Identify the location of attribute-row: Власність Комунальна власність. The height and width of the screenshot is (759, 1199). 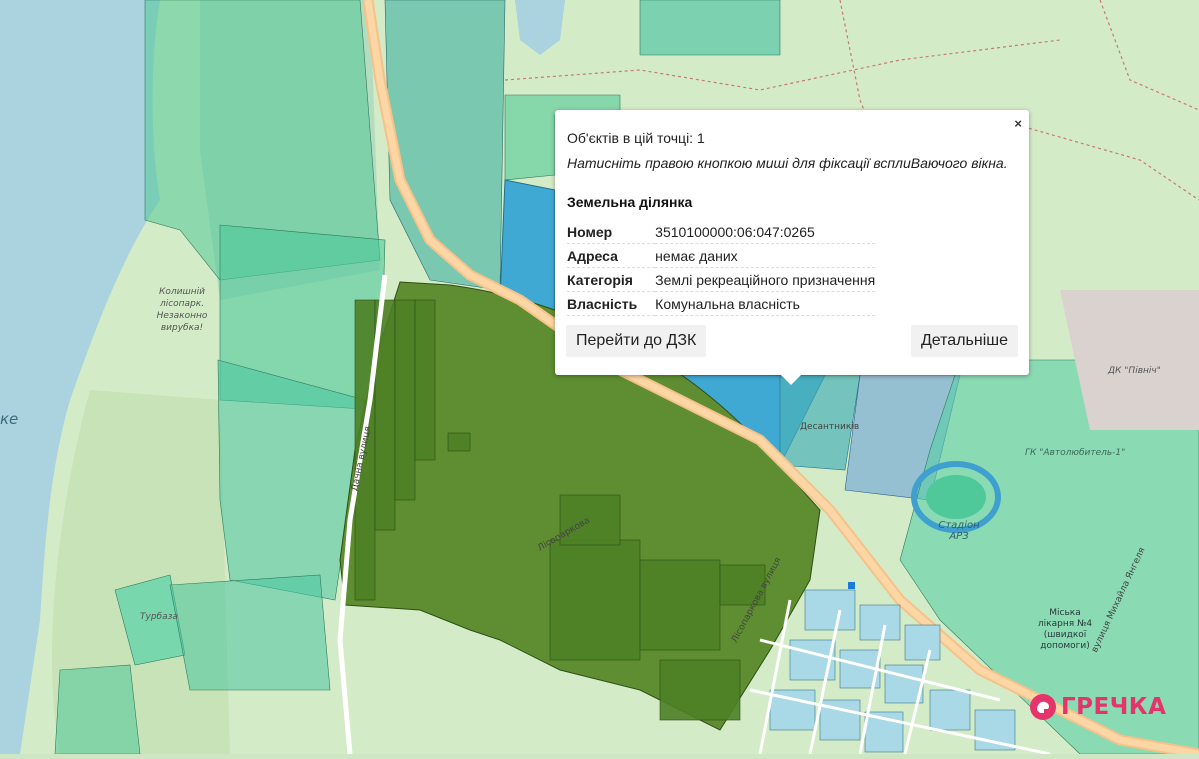
(721, 303).